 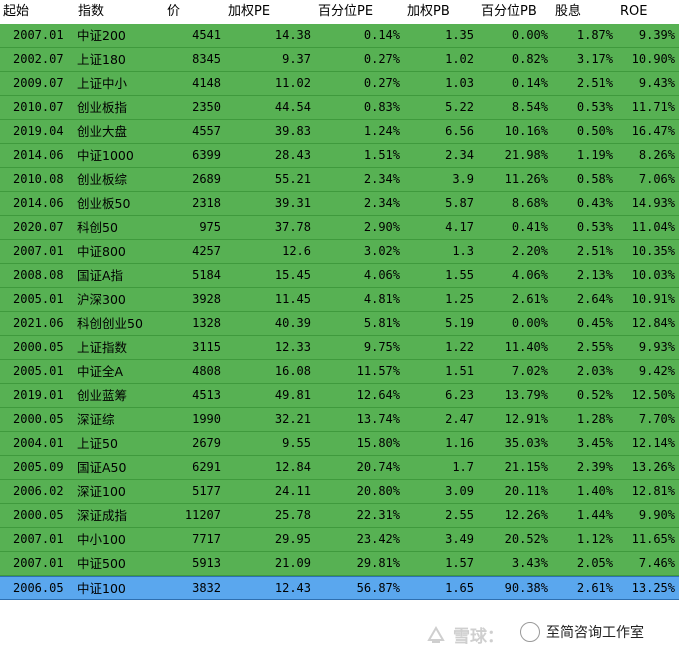 What do you see at coordinates (194, 347) in the screenshot?
I see `cell-col-price: 3115` at bounding box center [194, 347].